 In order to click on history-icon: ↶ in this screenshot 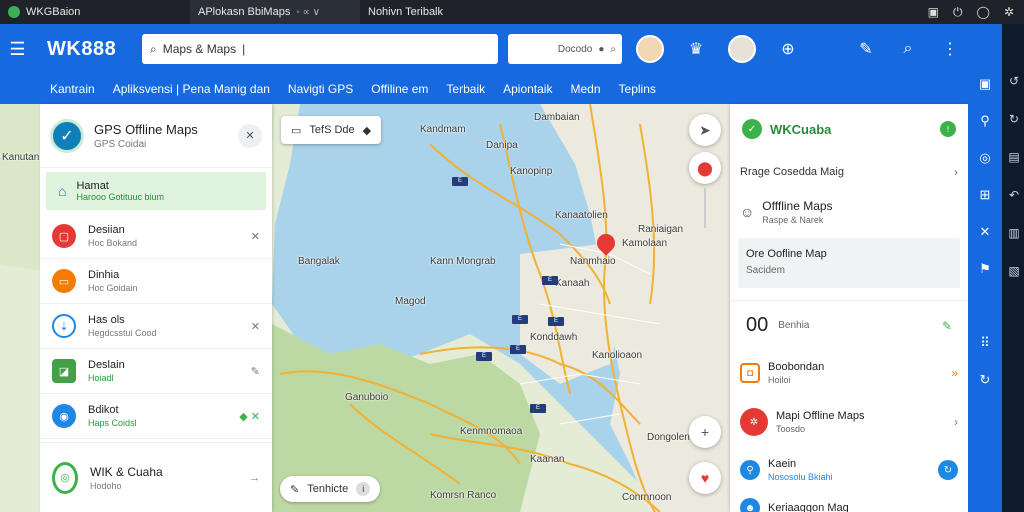, I will do `click(1014, 195)`.